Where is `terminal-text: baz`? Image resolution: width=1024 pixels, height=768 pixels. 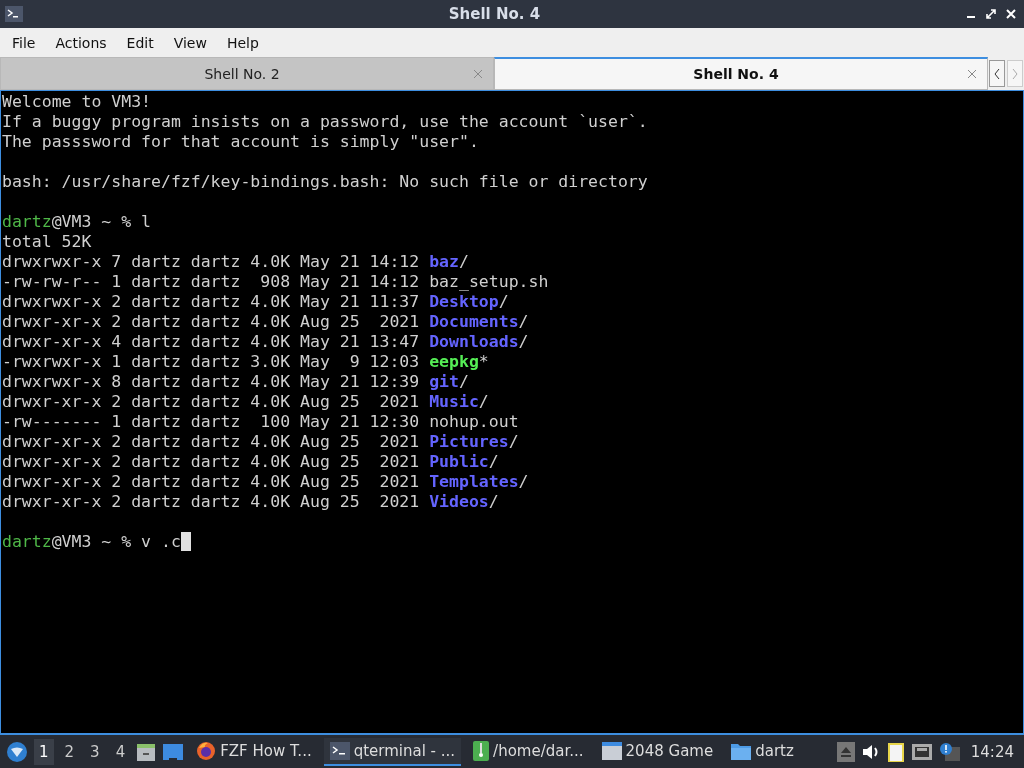 terminal-text: baz is located at coordinates (444, 262).